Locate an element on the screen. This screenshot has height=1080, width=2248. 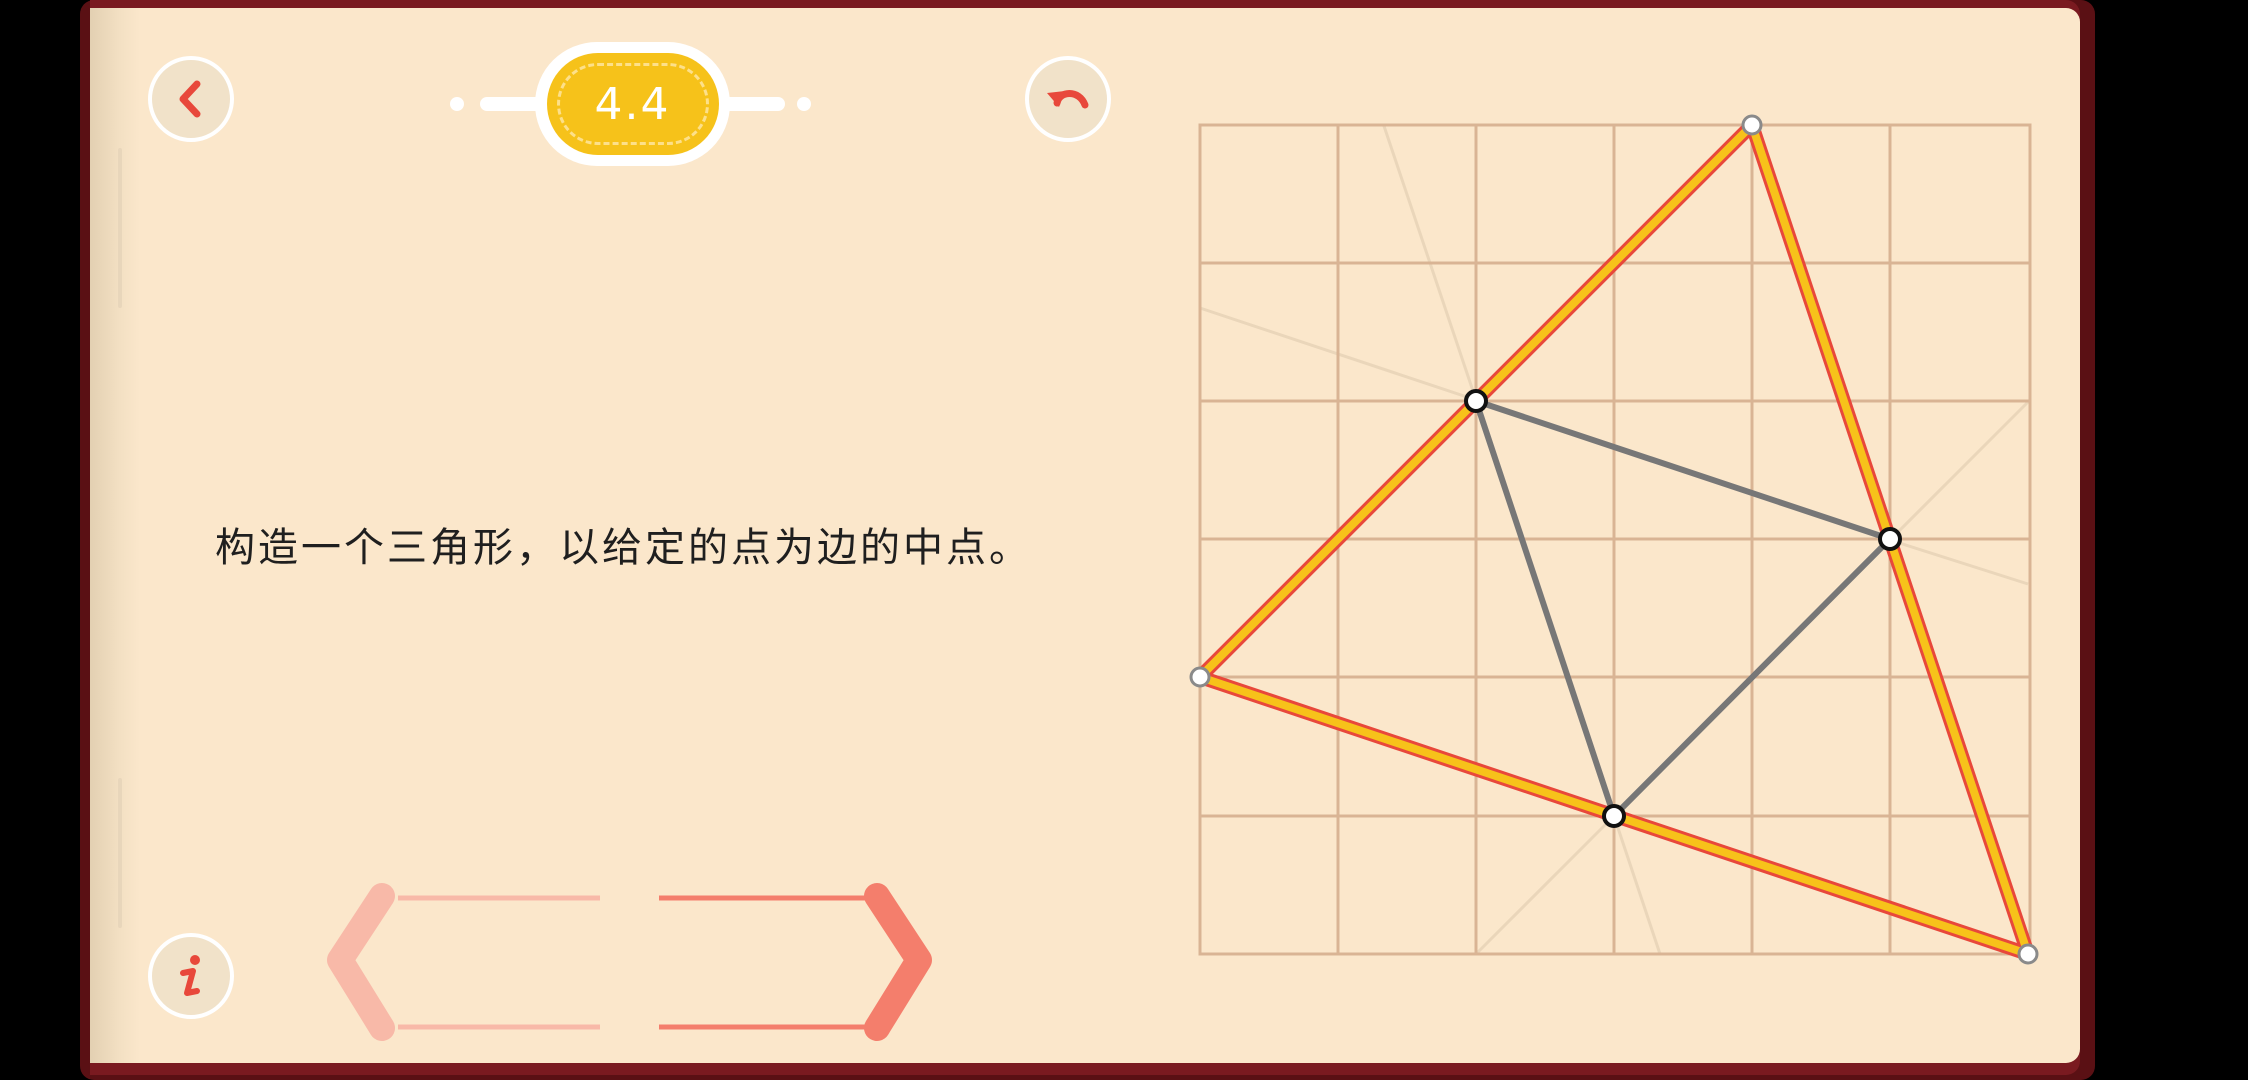
given-midpoints is located at coordinates (1683, 608).